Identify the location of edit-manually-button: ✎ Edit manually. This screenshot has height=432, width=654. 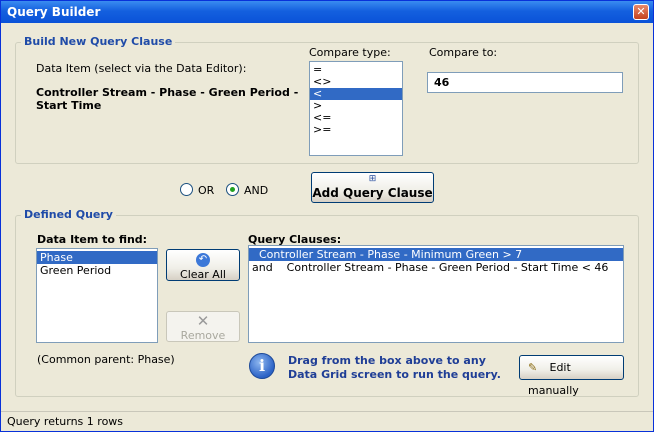
(571, 376).